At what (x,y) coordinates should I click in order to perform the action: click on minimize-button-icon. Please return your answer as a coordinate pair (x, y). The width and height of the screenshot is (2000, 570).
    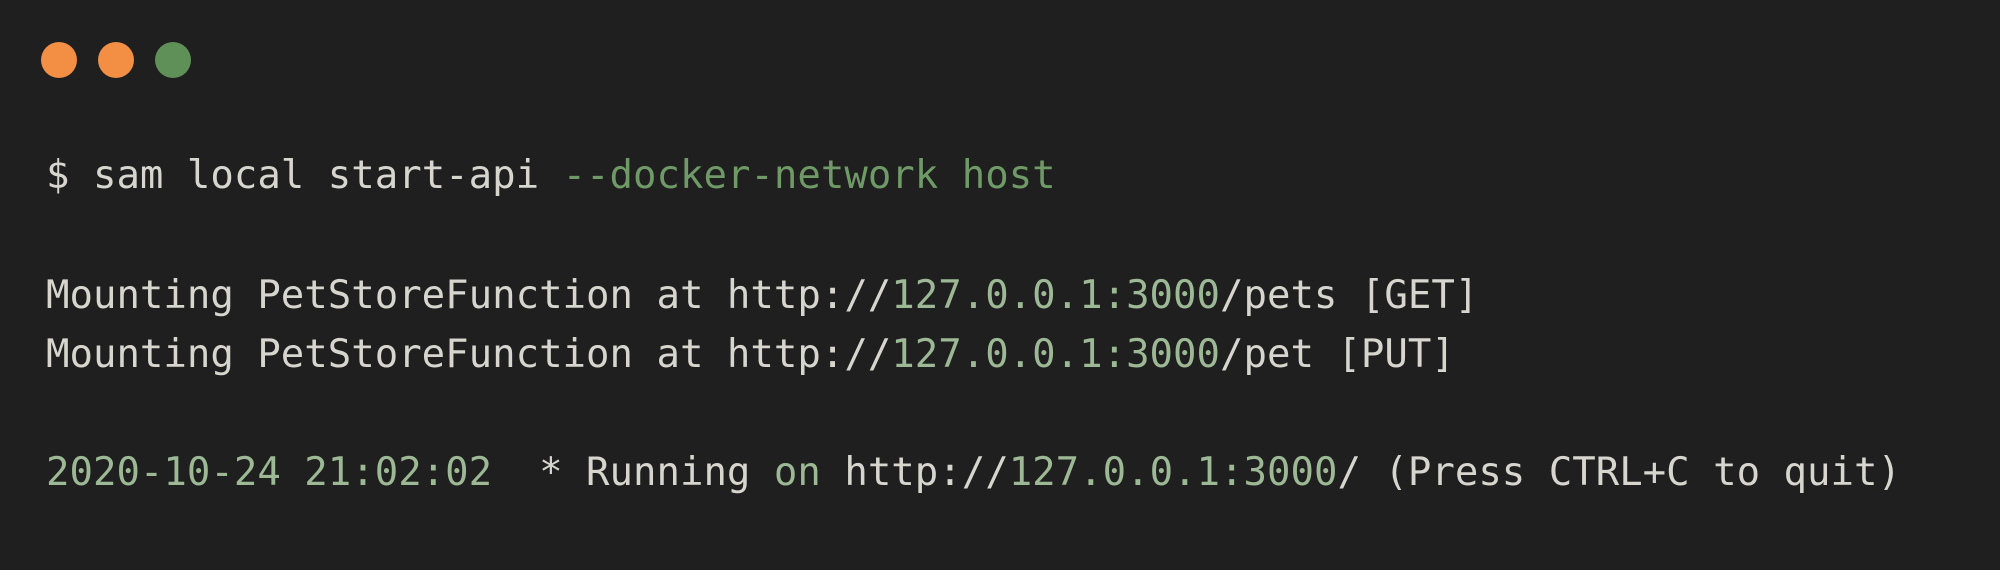
    Looking at the image, I should click on (116, 60).